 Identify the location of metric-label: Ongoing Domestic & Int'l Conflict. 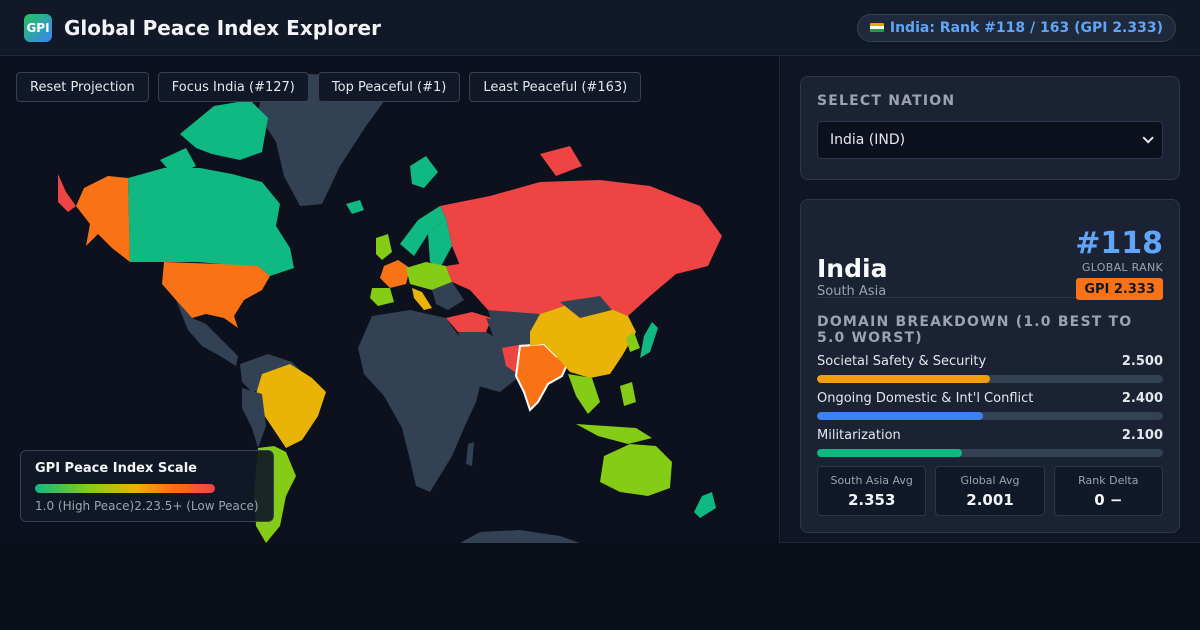
(925, 398).